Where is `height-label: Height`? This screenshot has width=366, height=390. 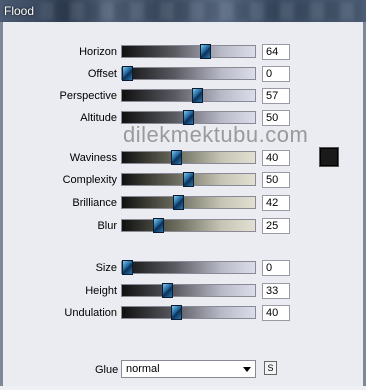 height-label: Height is located at coordinates (101, 291).